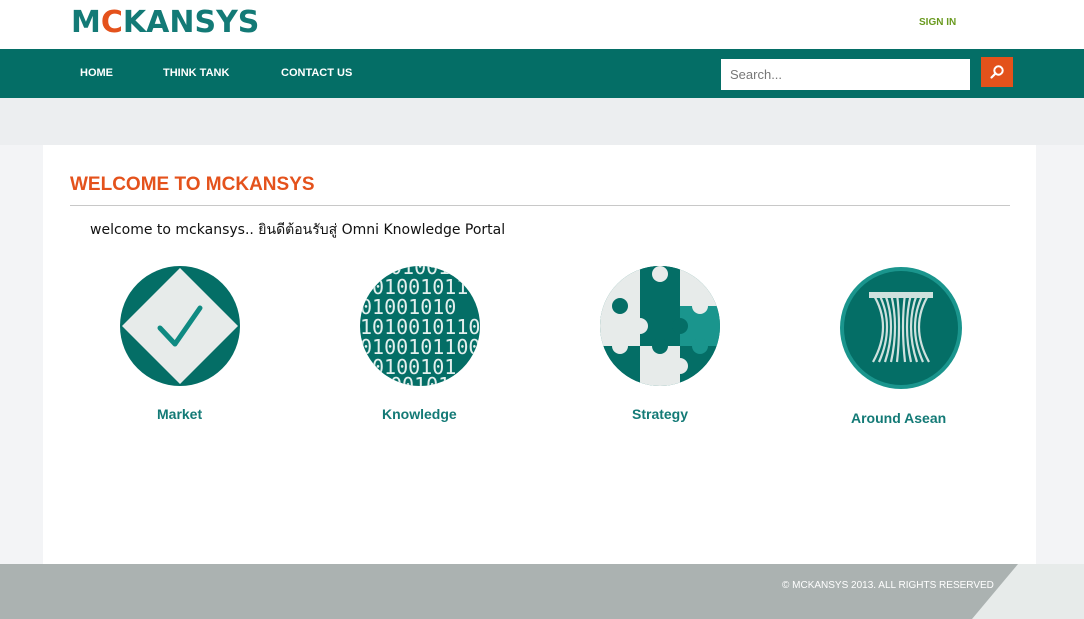 This screenshot has height=619, width=1084. I want to click on search-icon, so click(997, 72).